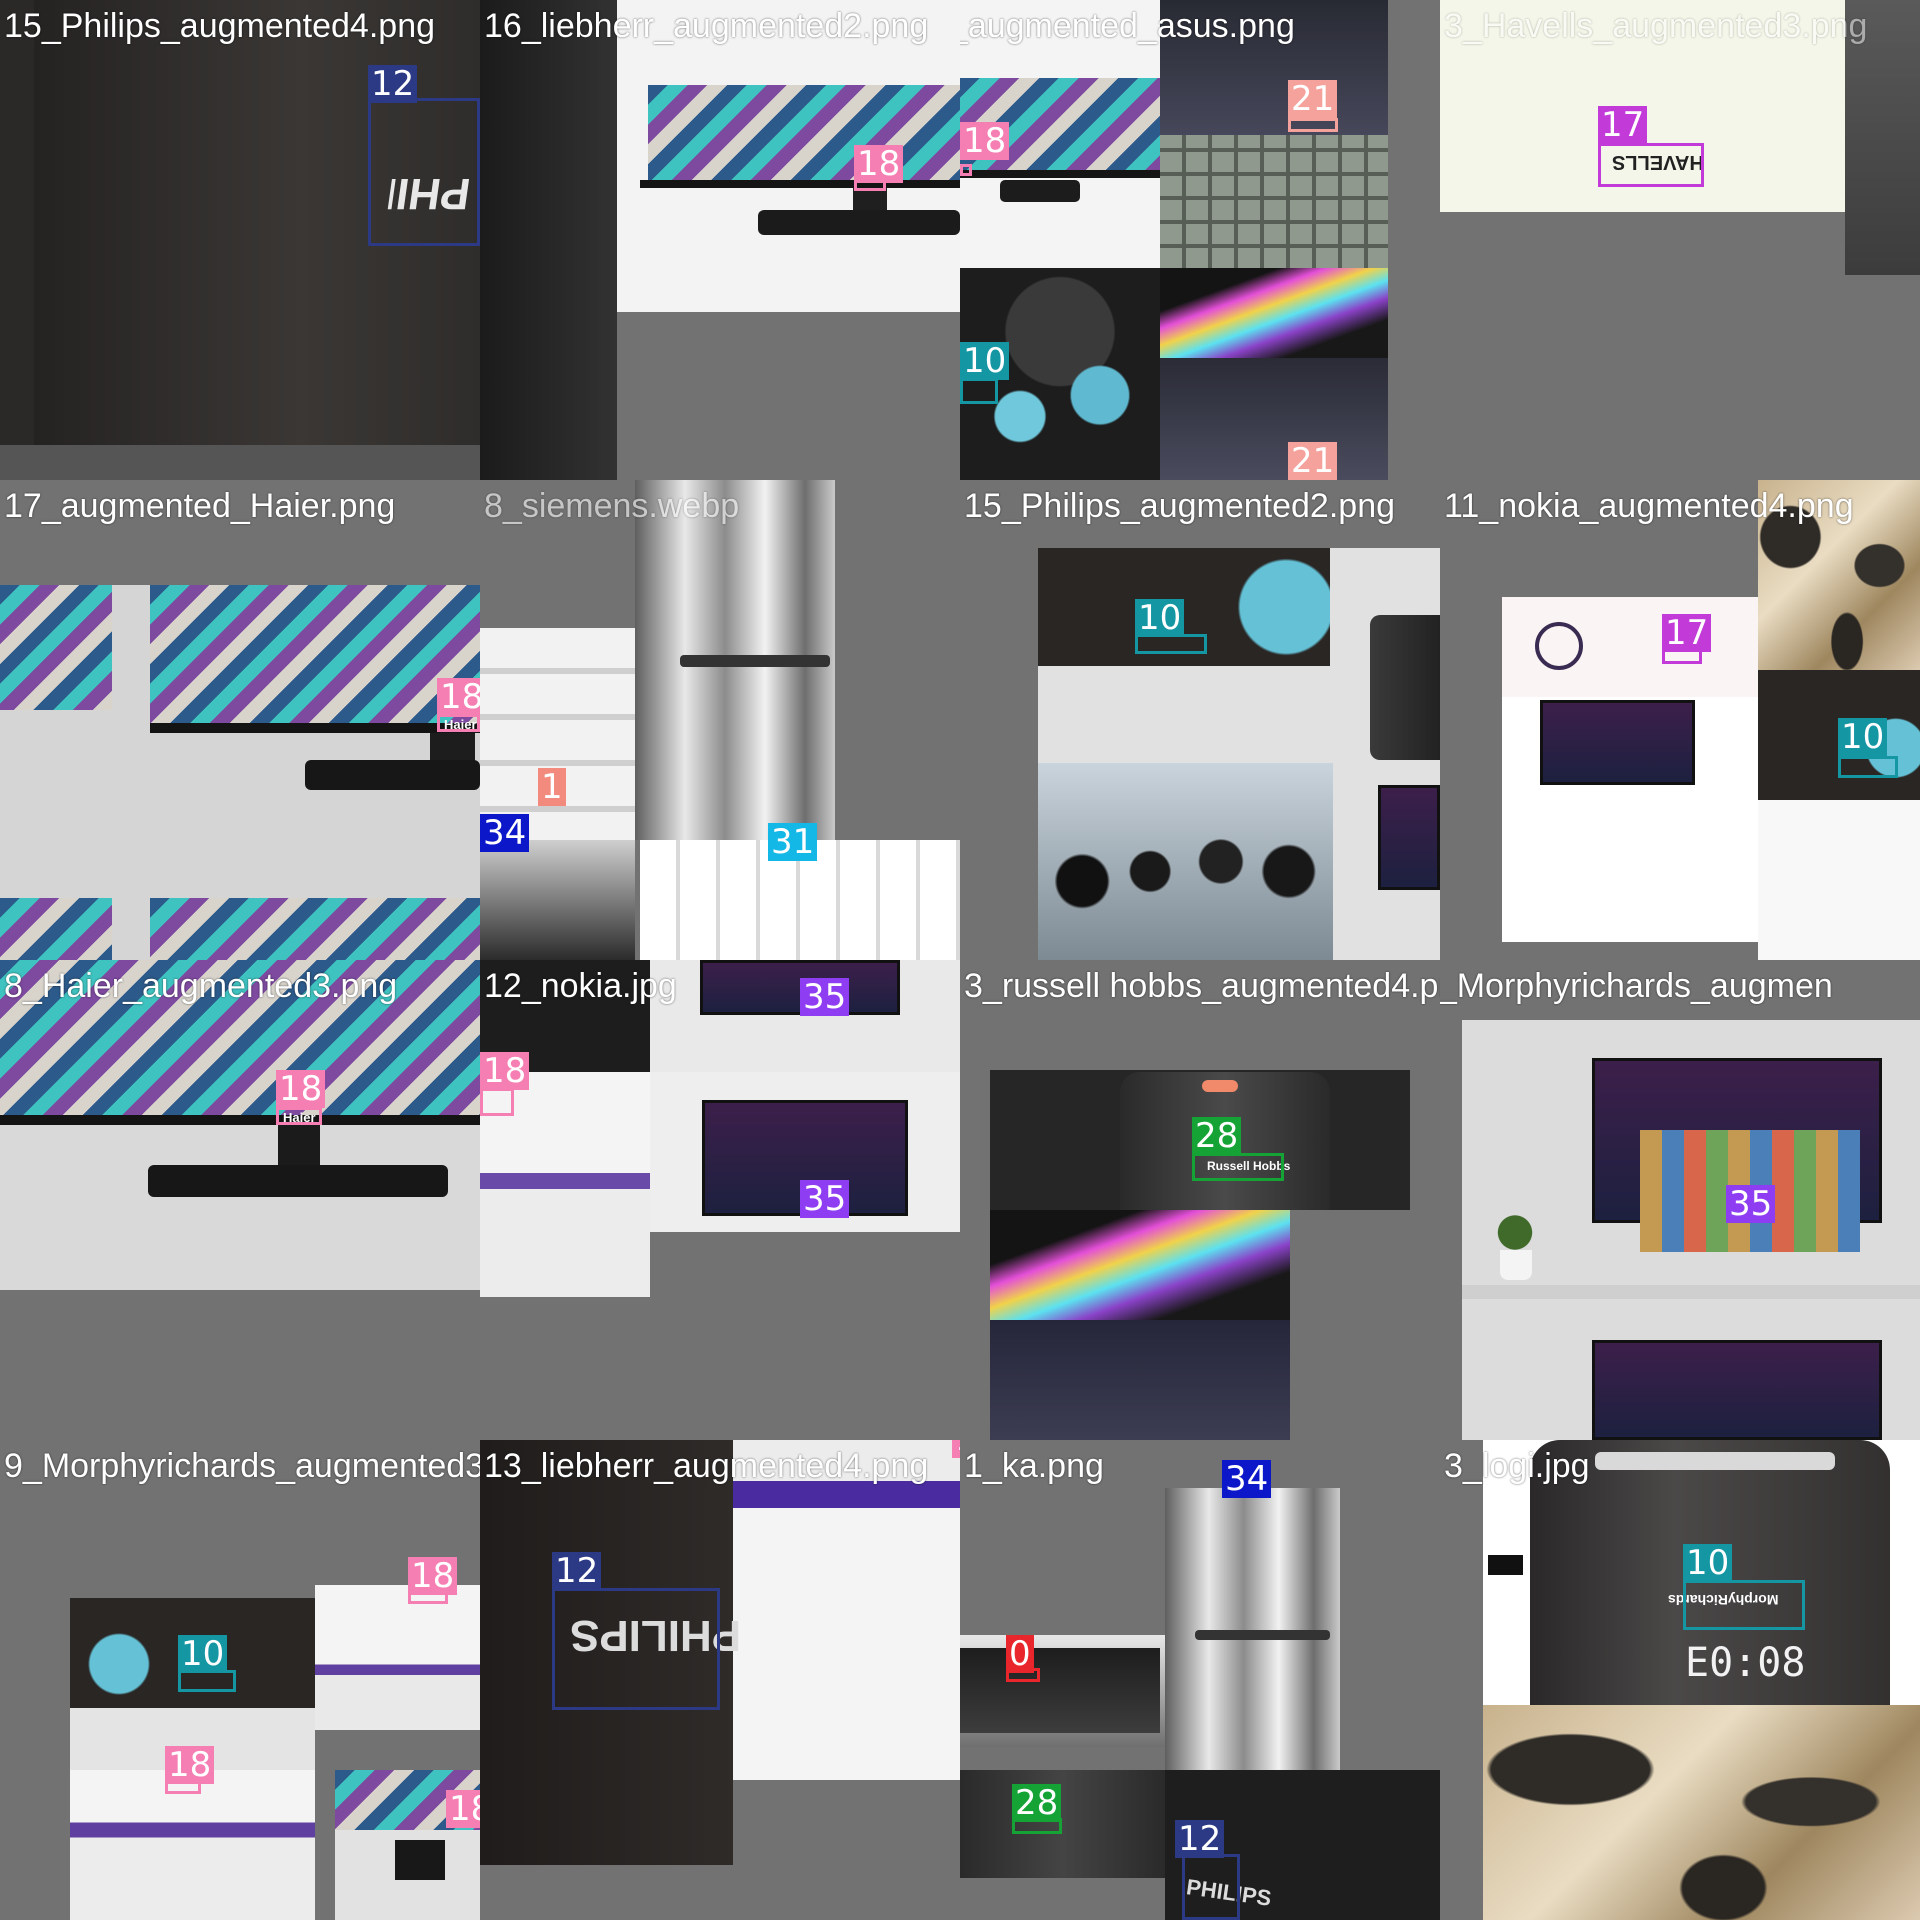 This screenshot has width=1920, height=1920. I want to click on tile-label: 3_Havells_augmented3.png, so click(1656, 26).